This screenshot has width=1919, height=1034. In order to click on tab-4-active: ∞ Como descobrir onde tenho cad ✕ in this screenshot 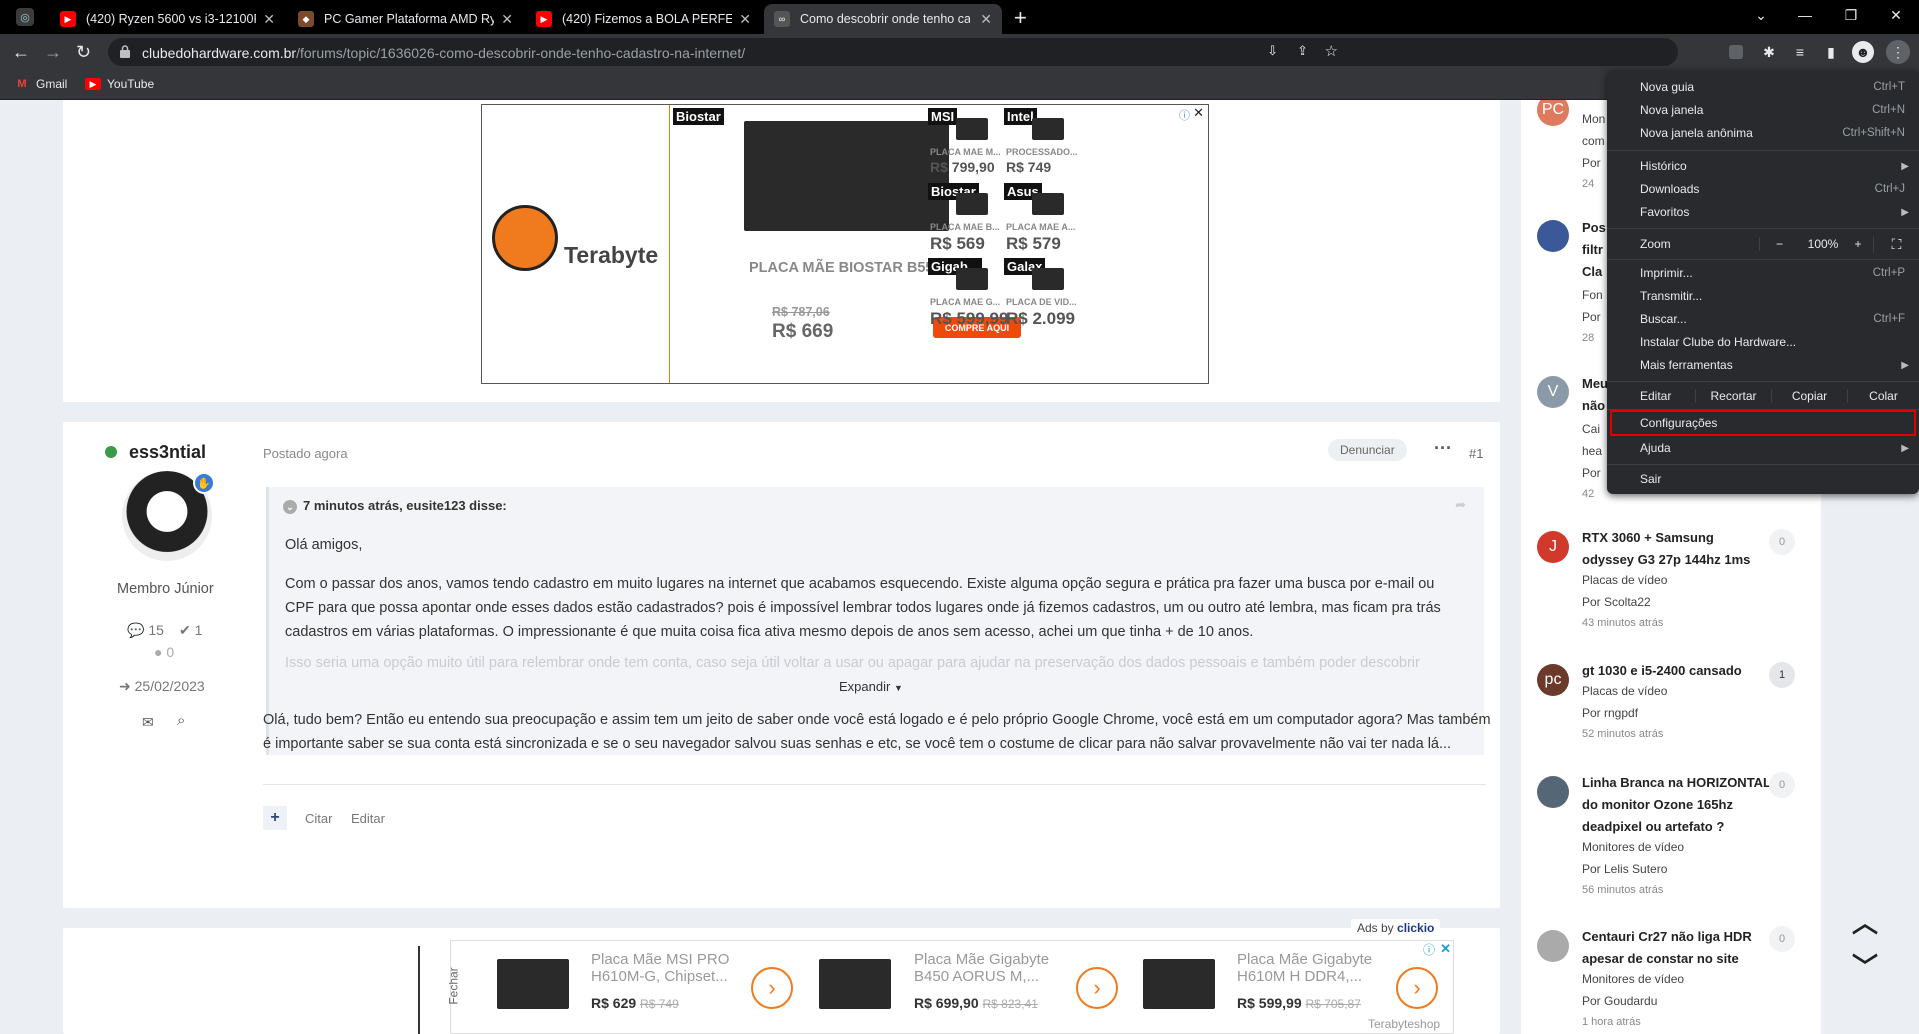, I will do `click(883, 19)`.